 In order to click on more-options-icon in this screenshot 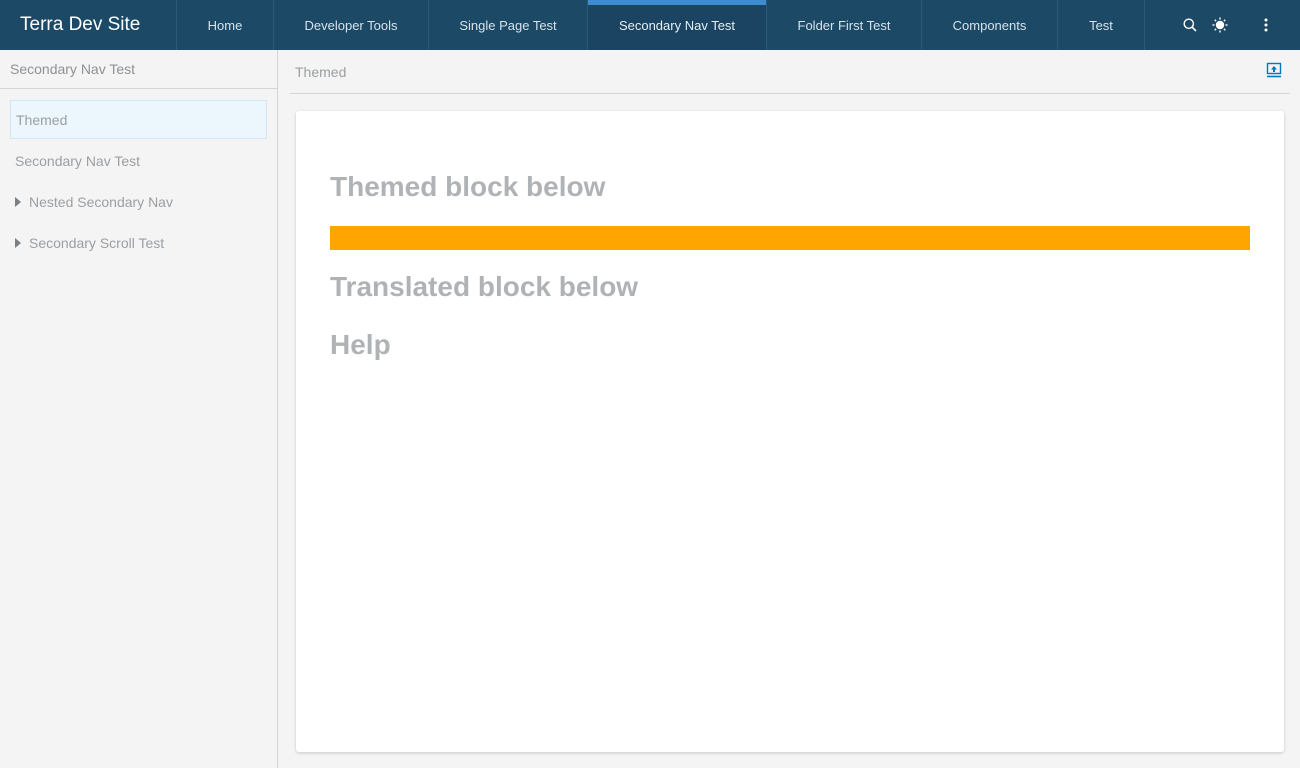, I will do `click(1266, 25)`.